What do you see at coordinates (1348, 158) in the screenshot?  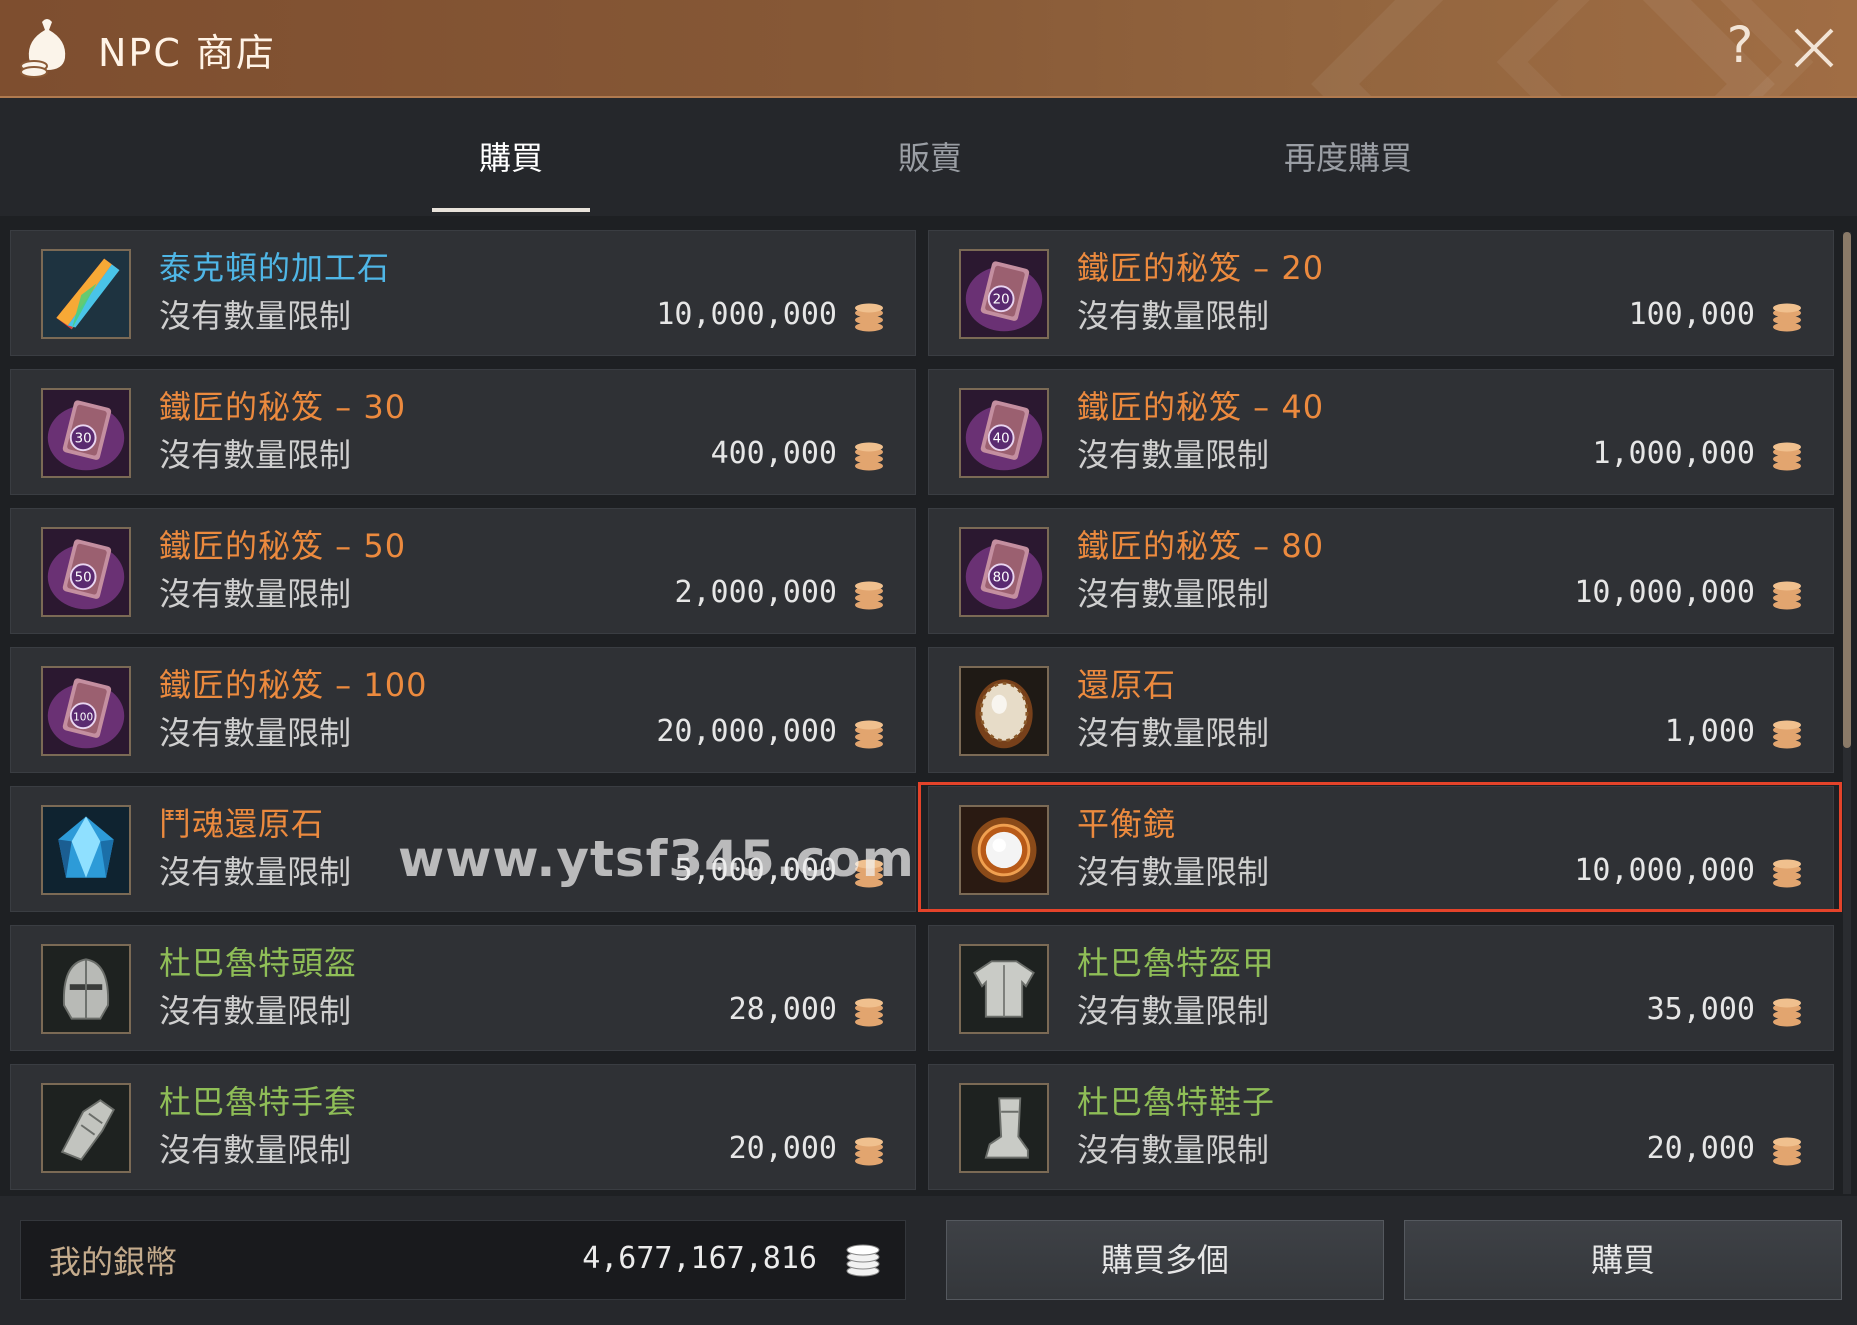 I see `tab-rebuy: 再度購買` at bounding box center [1348, 158].